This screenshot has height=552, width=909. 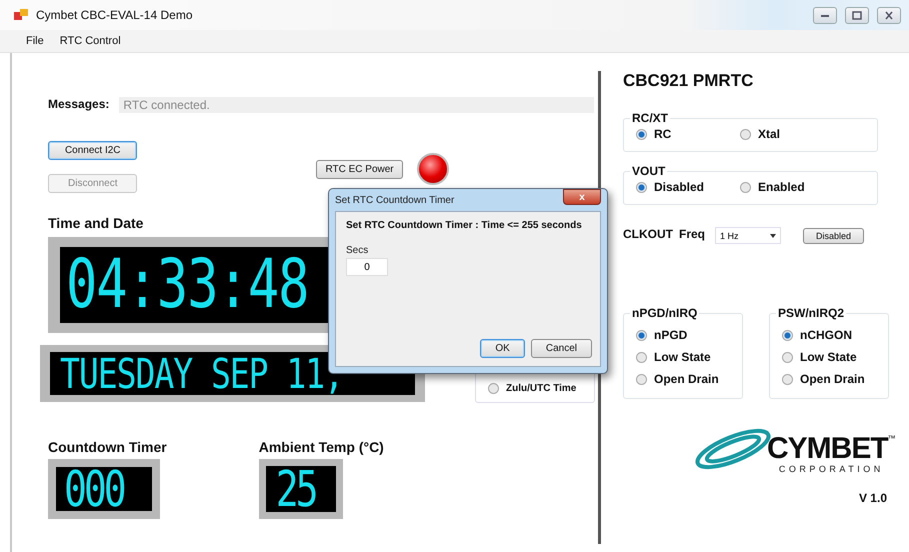 I want to click on maximize-icon, so click(x=857, y=15).